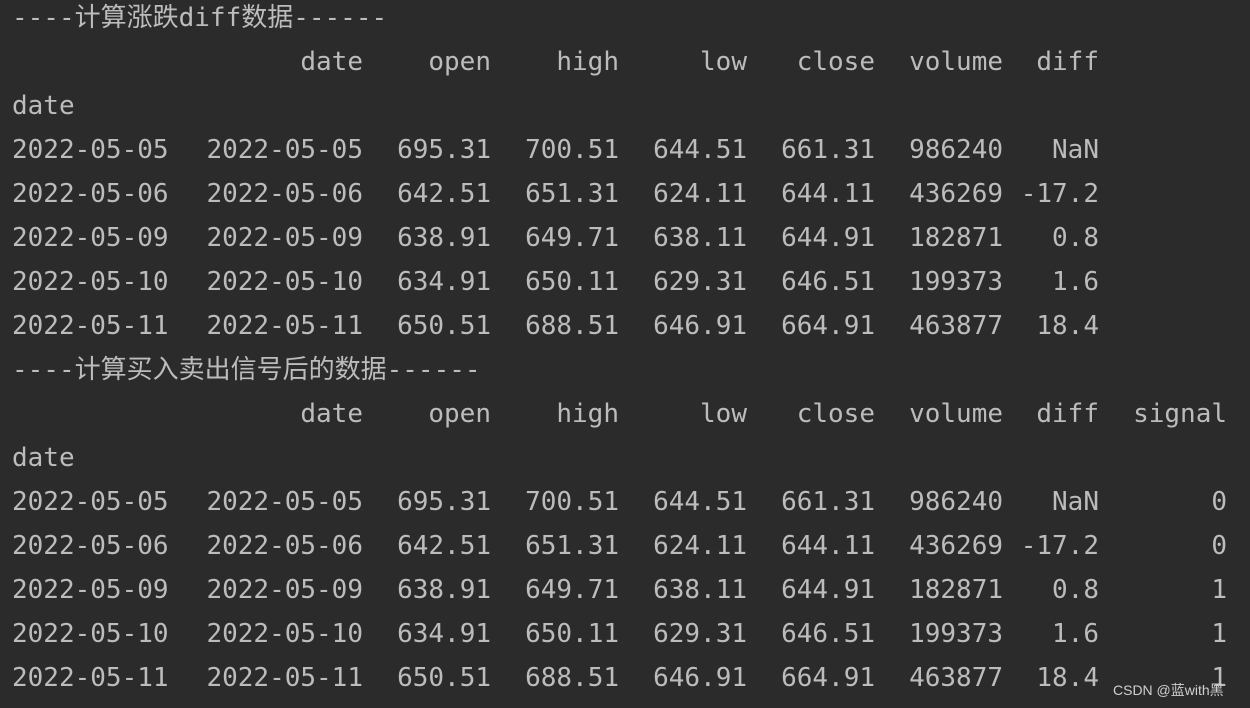 This screenshot has width=1250, height=708. Describe the element at coordinates (90, 634) in the screenshot. I see `row-index: 2022-05-10` at that location.